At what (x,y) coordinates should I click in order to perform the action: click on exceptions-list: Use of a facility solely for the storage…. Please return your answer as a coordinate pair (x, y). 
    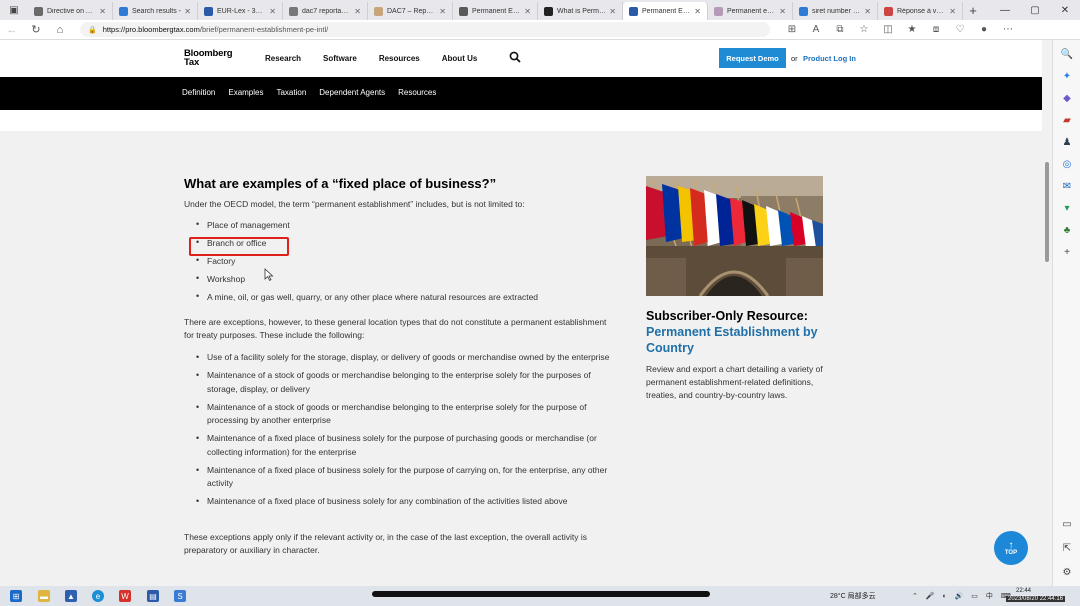
    Looking at the image, I should click on (406, 432).